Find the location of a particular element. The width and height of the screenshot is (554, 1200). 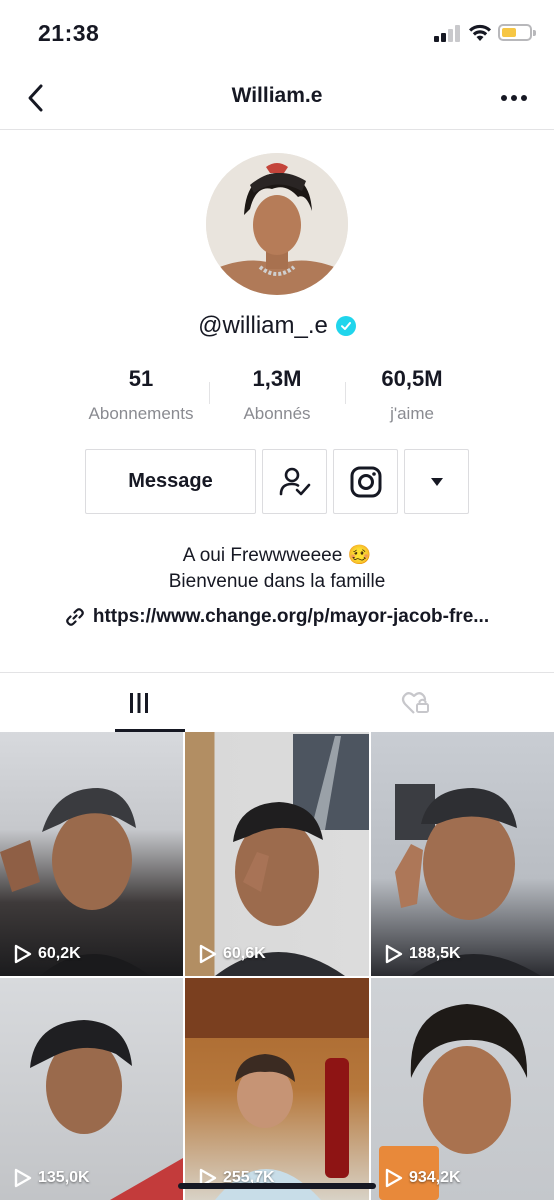

view-count: 934,2K is located at coordinates (423, 1178).